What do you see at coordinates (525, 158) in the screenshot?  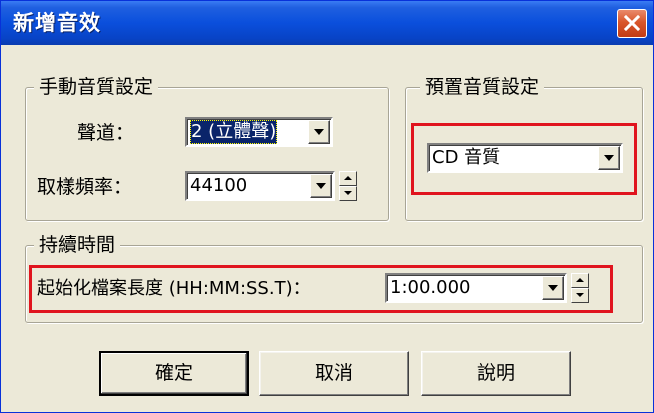 I see `preset-quality-select: CD 音質` at bounding box center [525, 158].